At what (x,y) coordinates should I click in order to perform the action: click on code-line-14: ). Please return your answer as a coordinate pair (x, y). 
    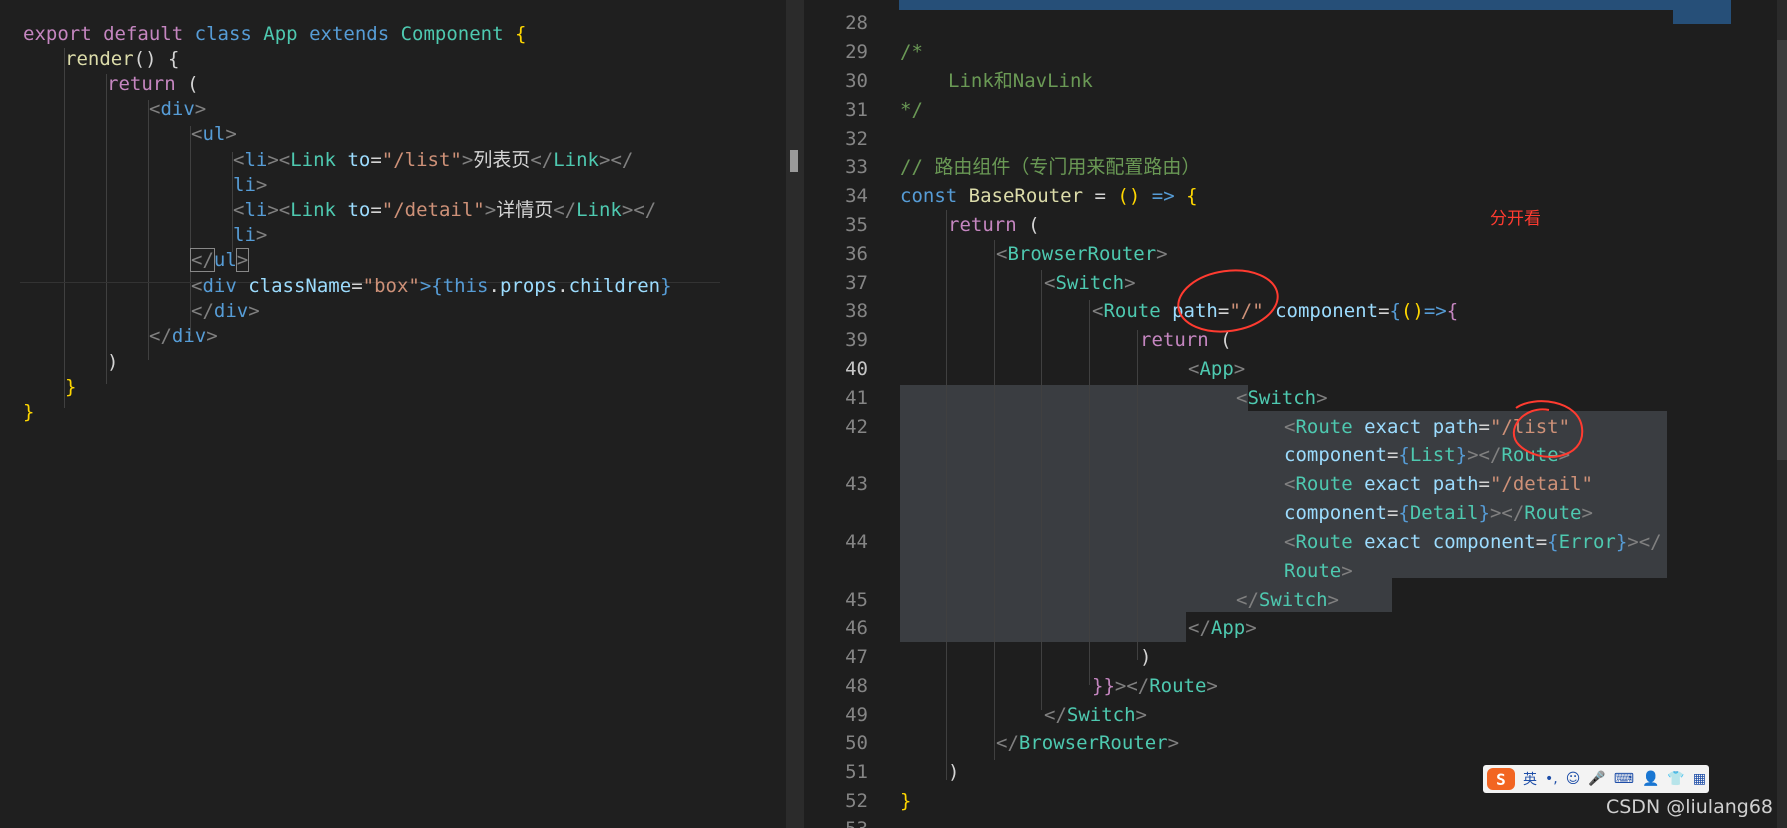
    Looking at the image, I should click on (112, 362).